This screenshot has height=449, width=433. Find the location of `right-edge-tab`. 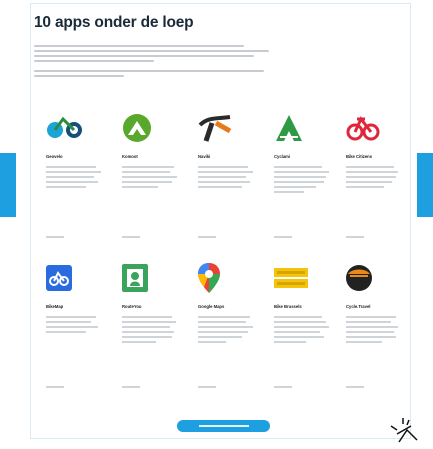

right-edge-tab is located at coordinates (425, 185).